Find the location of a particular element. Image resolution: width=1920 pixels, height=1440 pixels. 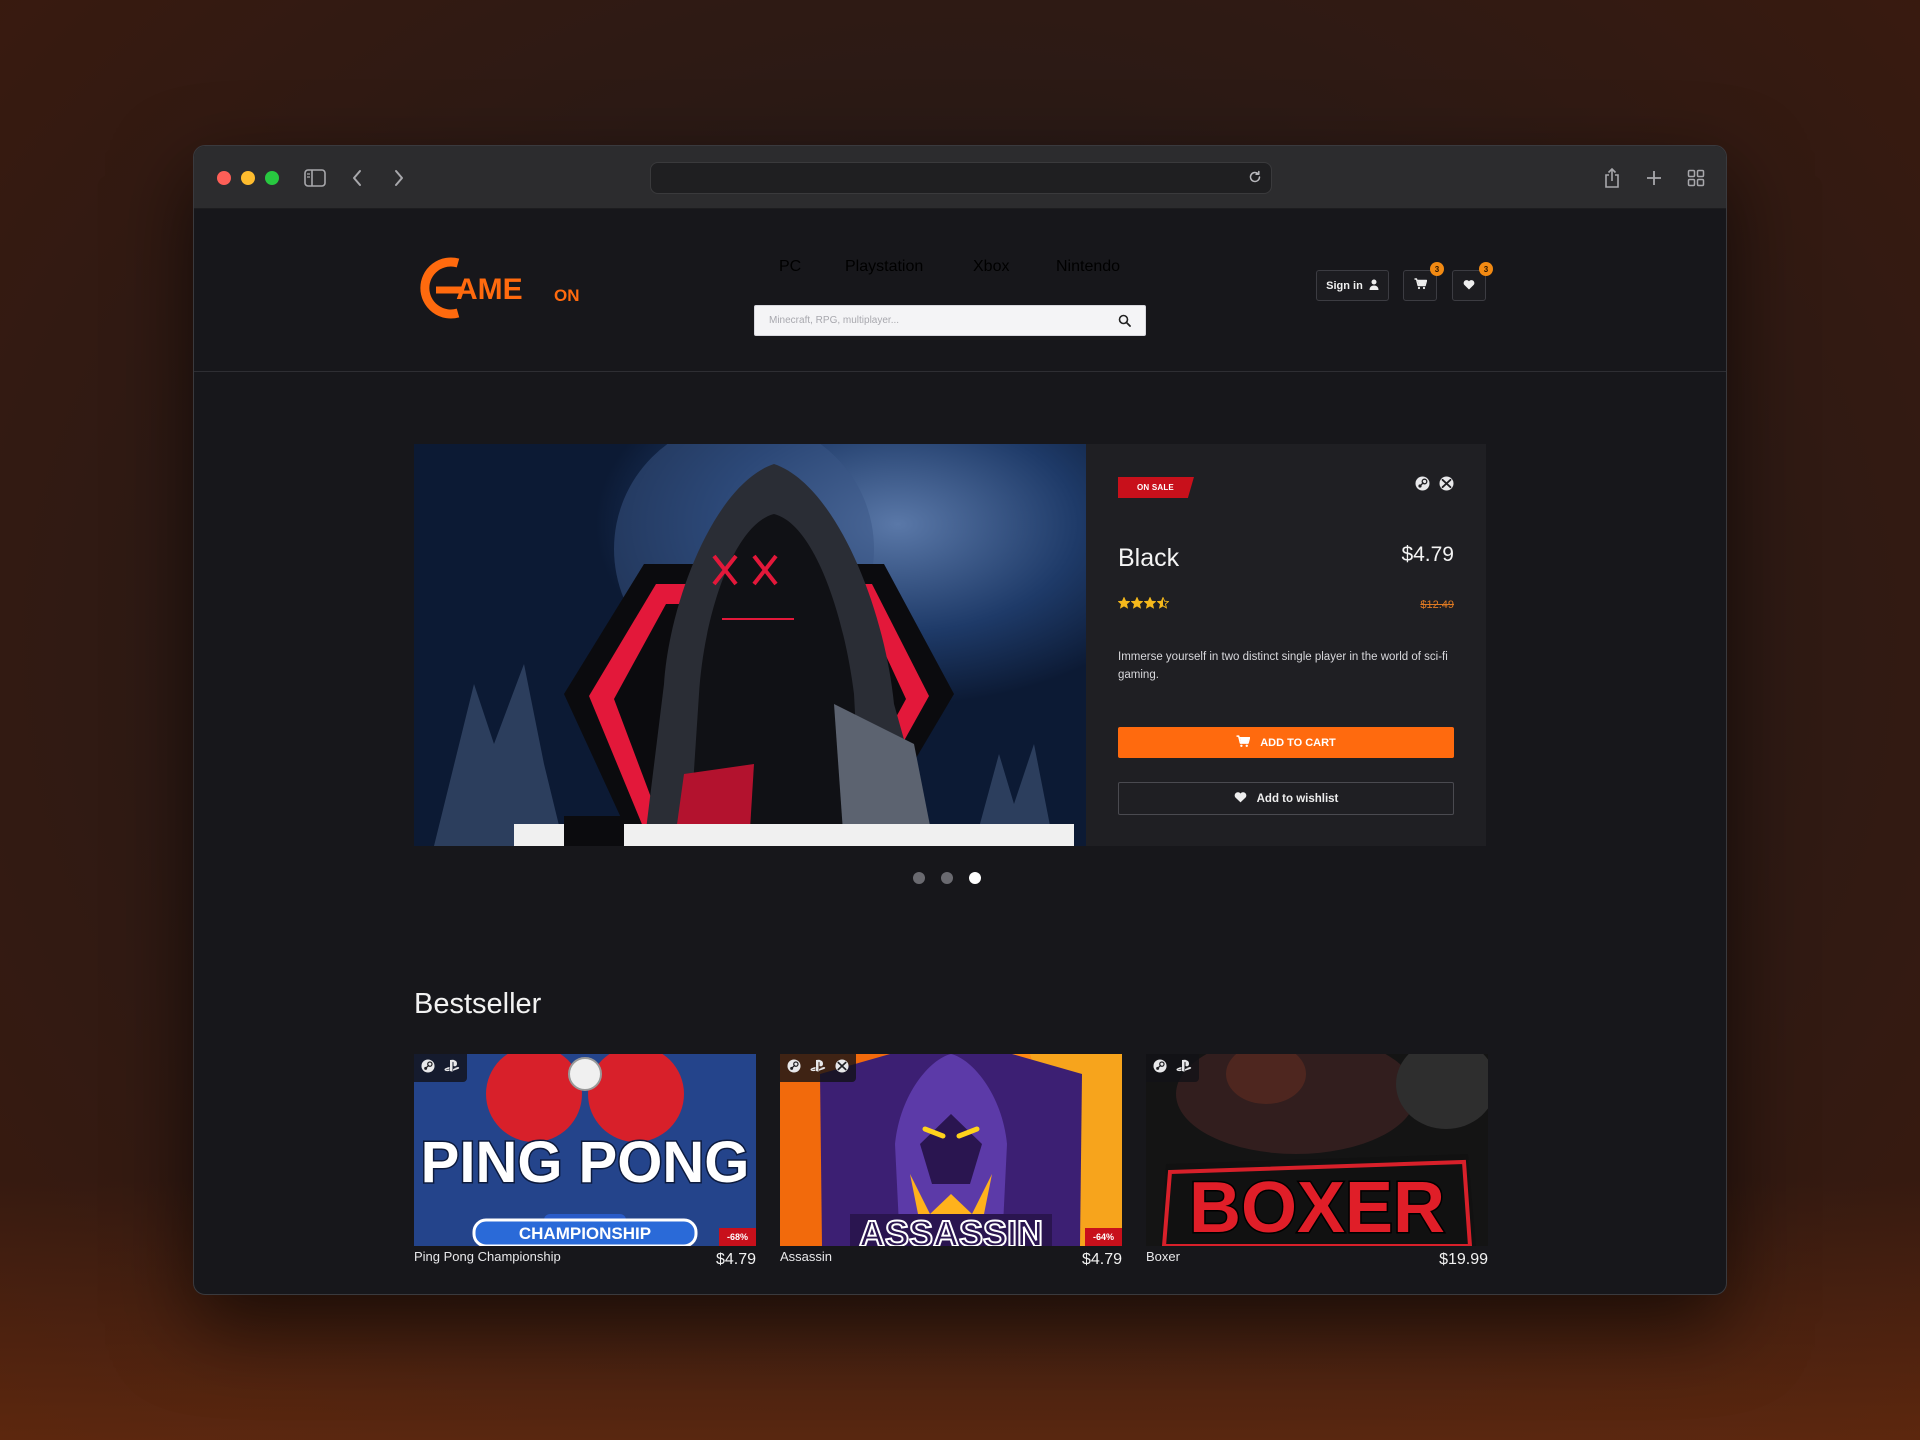

zoom-window-button is located at coordinates (272, 178).